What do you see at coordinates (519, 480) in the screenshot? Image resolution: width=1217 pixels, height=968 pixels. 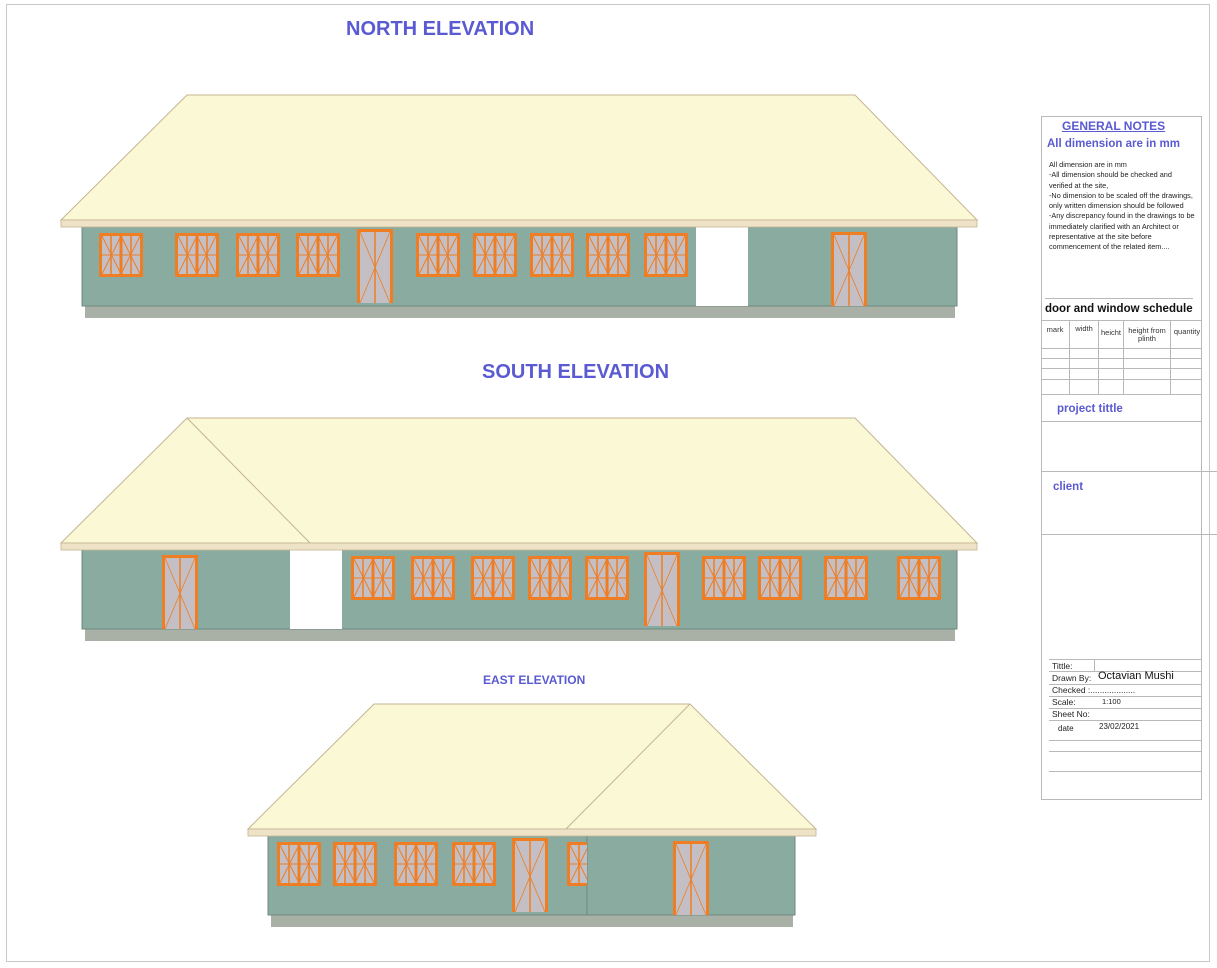 I see `south-roof` at bounding box center [519, 480].